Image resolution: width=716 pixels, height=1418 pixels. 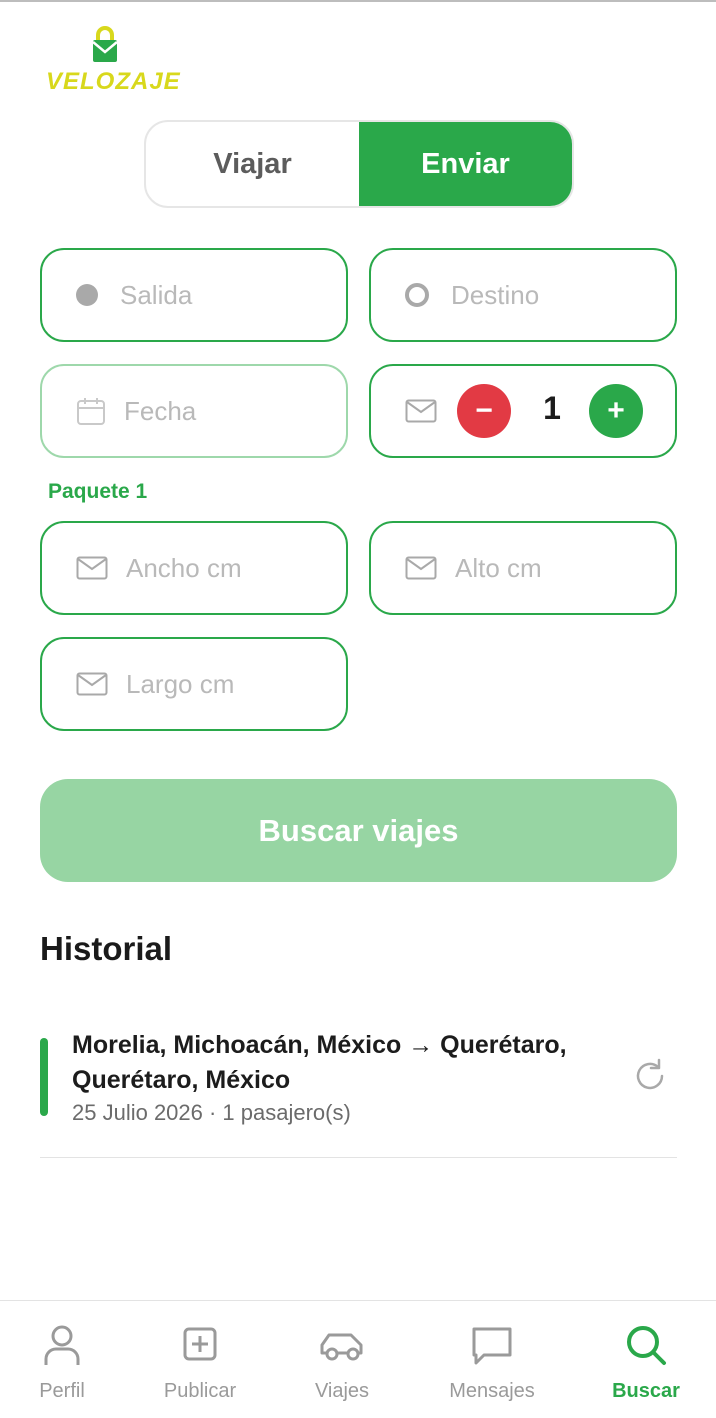 I want to click on tab-viajar: Viajar, so click(x=252, y=164).